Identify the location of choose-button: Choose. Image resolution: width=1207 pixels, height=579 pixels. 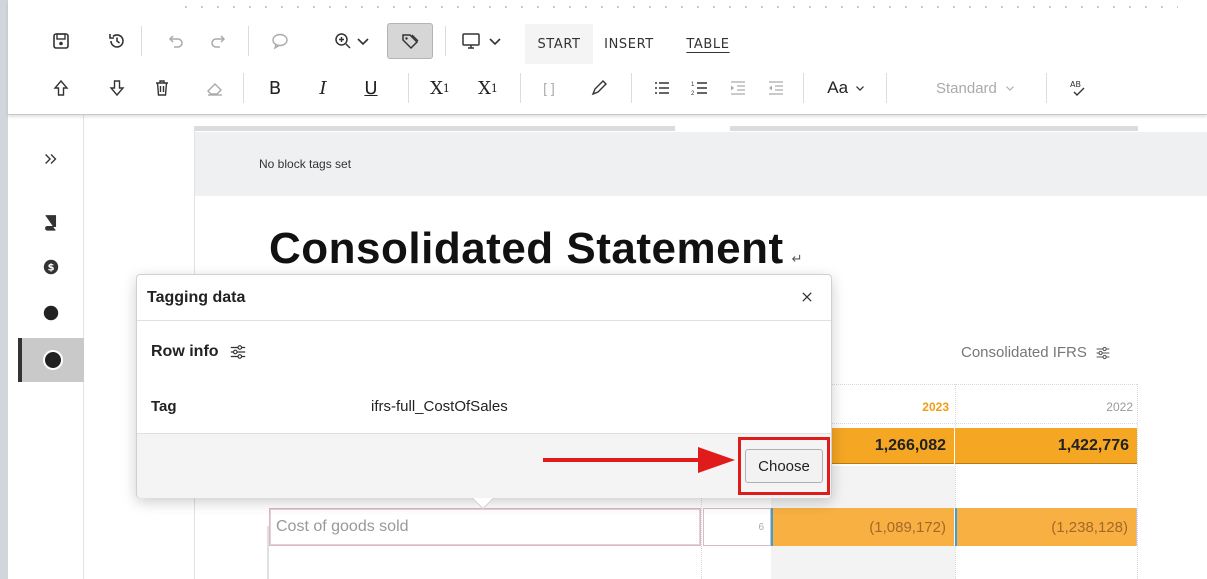
(784, 466).